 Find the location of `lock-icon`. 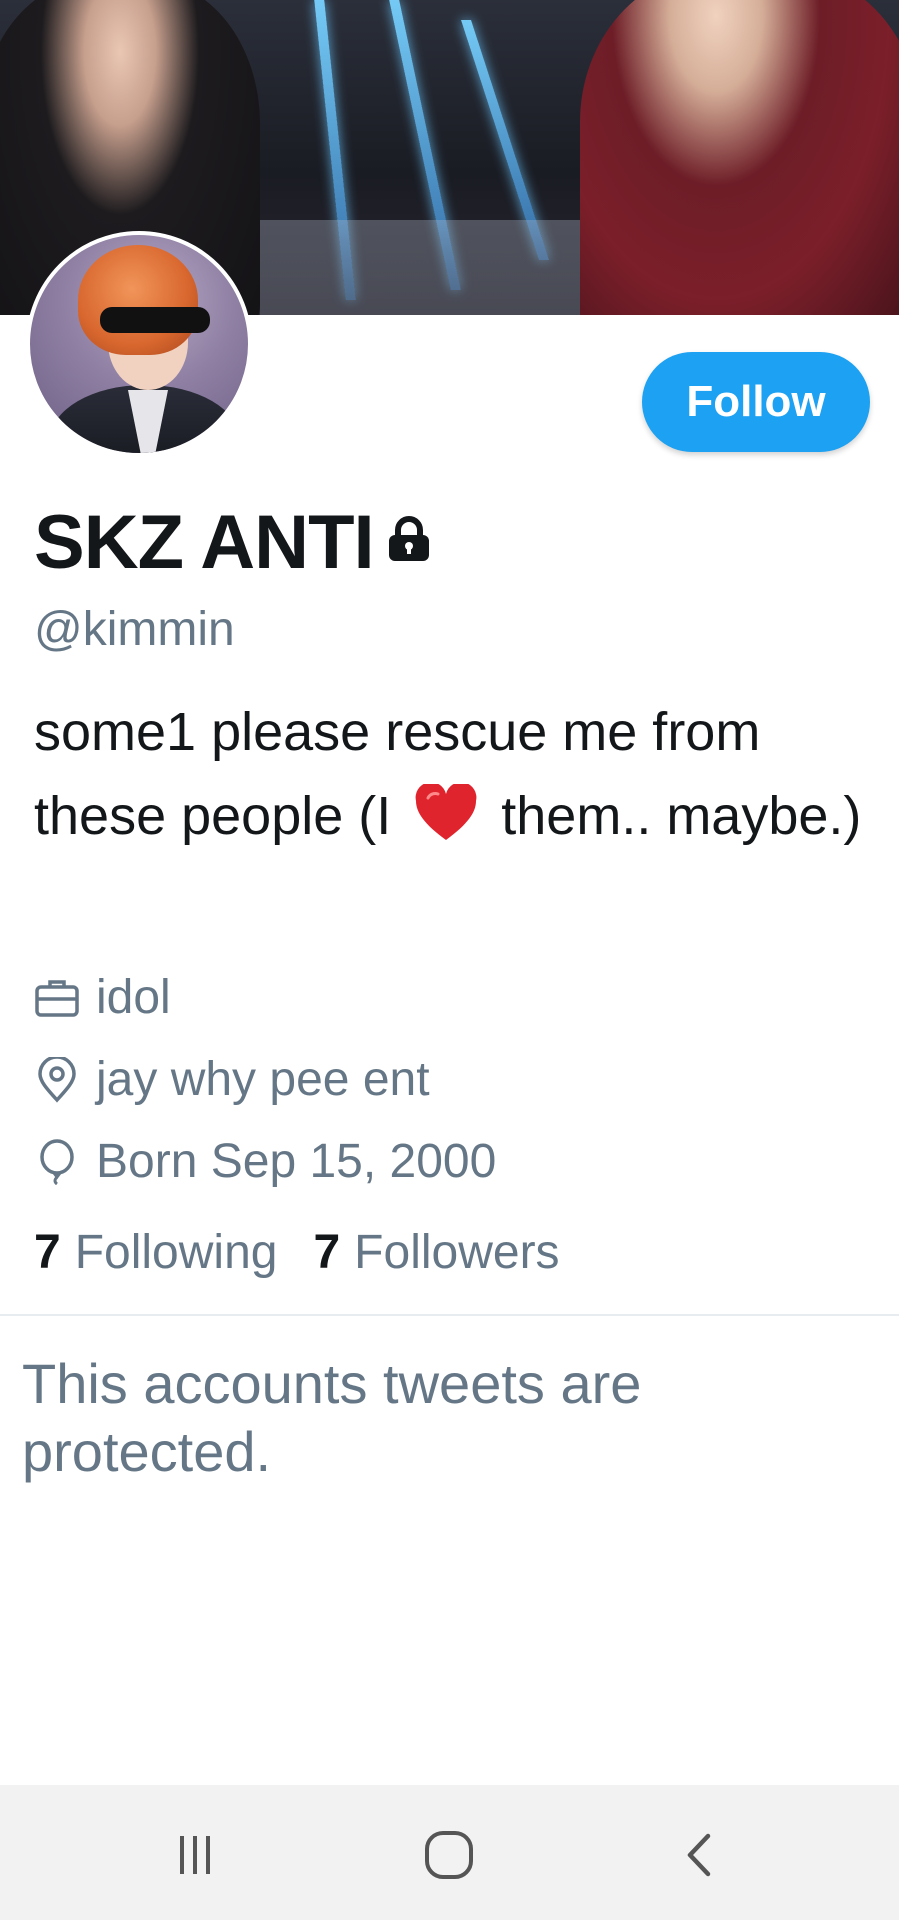

lock-icon is located at coordinates (409, 539).